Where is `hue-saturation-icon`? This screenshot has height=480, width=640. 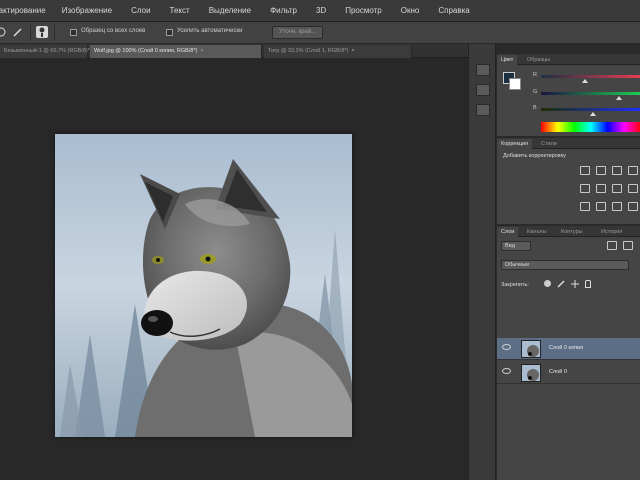
hue-saturation-icon is located at coordinates (601, 188).